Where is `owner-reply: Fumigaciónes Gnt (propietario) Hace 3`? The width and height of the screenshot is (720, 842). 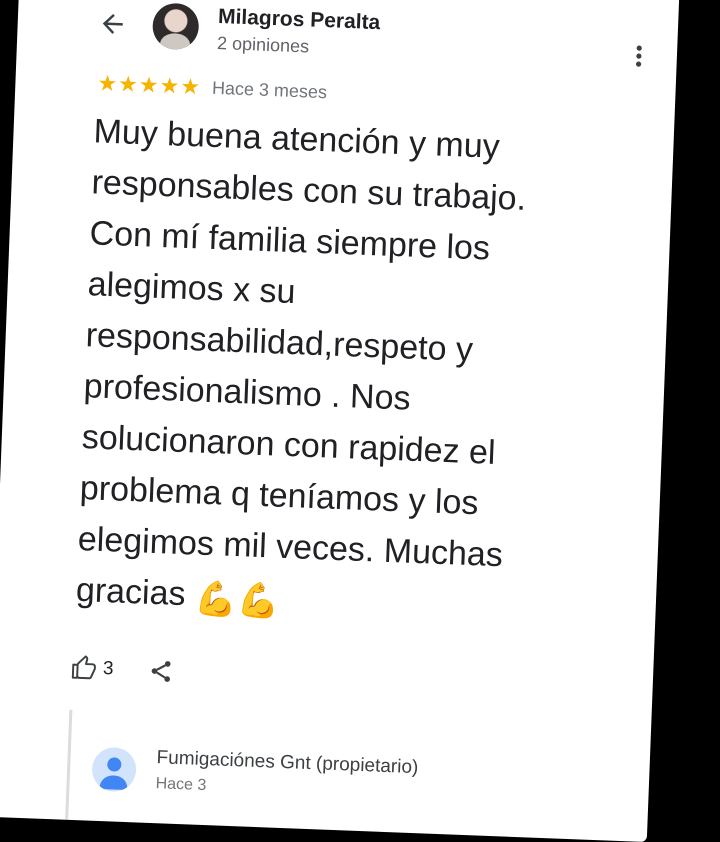
owner-reply: Fumigaciónes Gnt (propietario) Hace 3 is located at coordinates (348, 775).